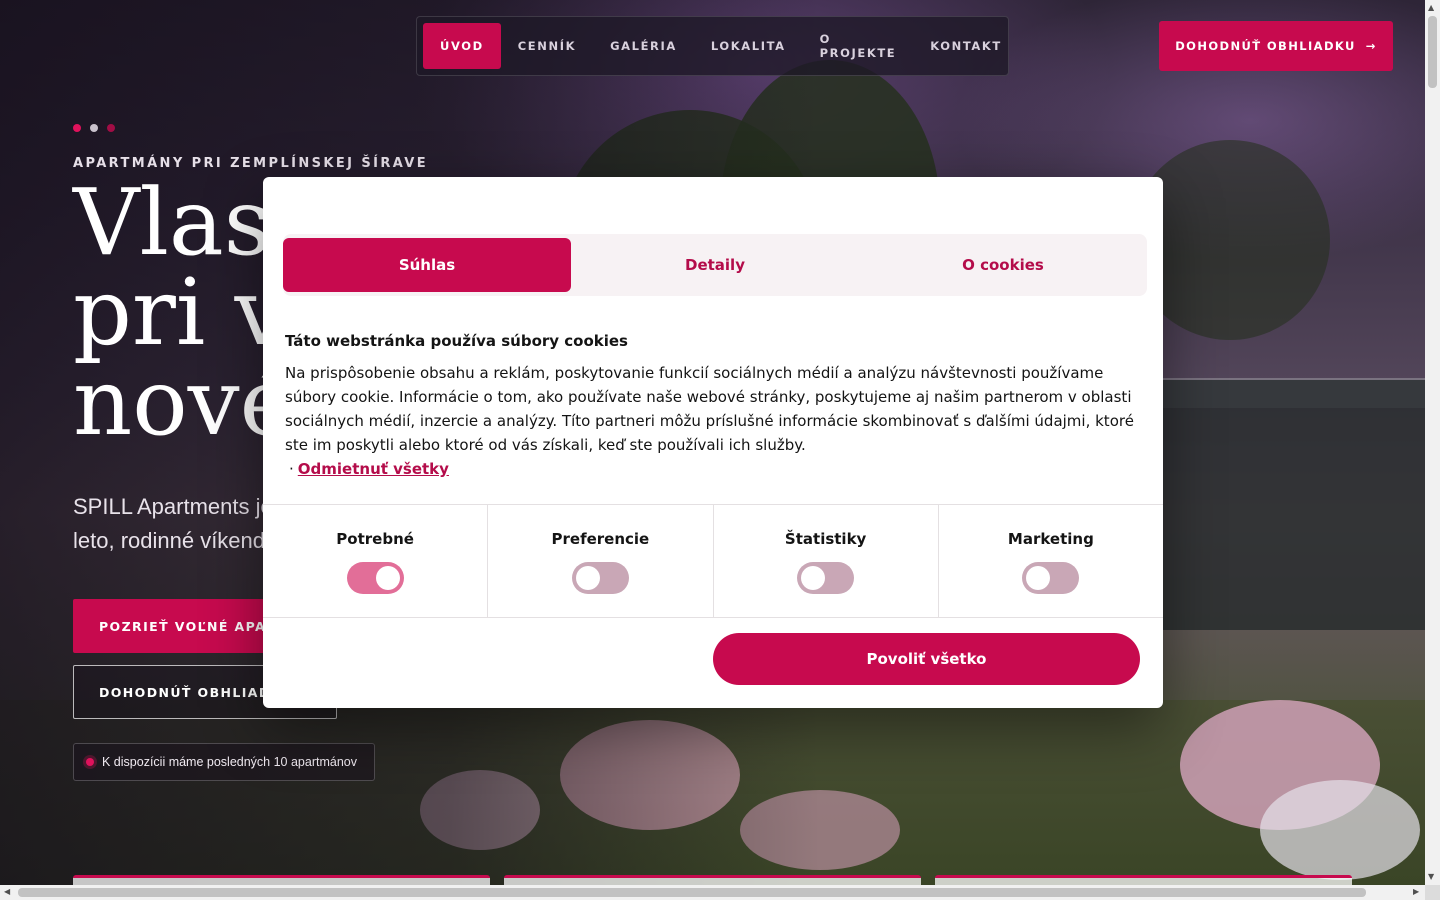 Image resolution: width=1440 pixels, height=900 pixels. Describe the element at coordinates (692, 892) in the screenshot. I see `horizontal-scrollbar-thumb` at that location.